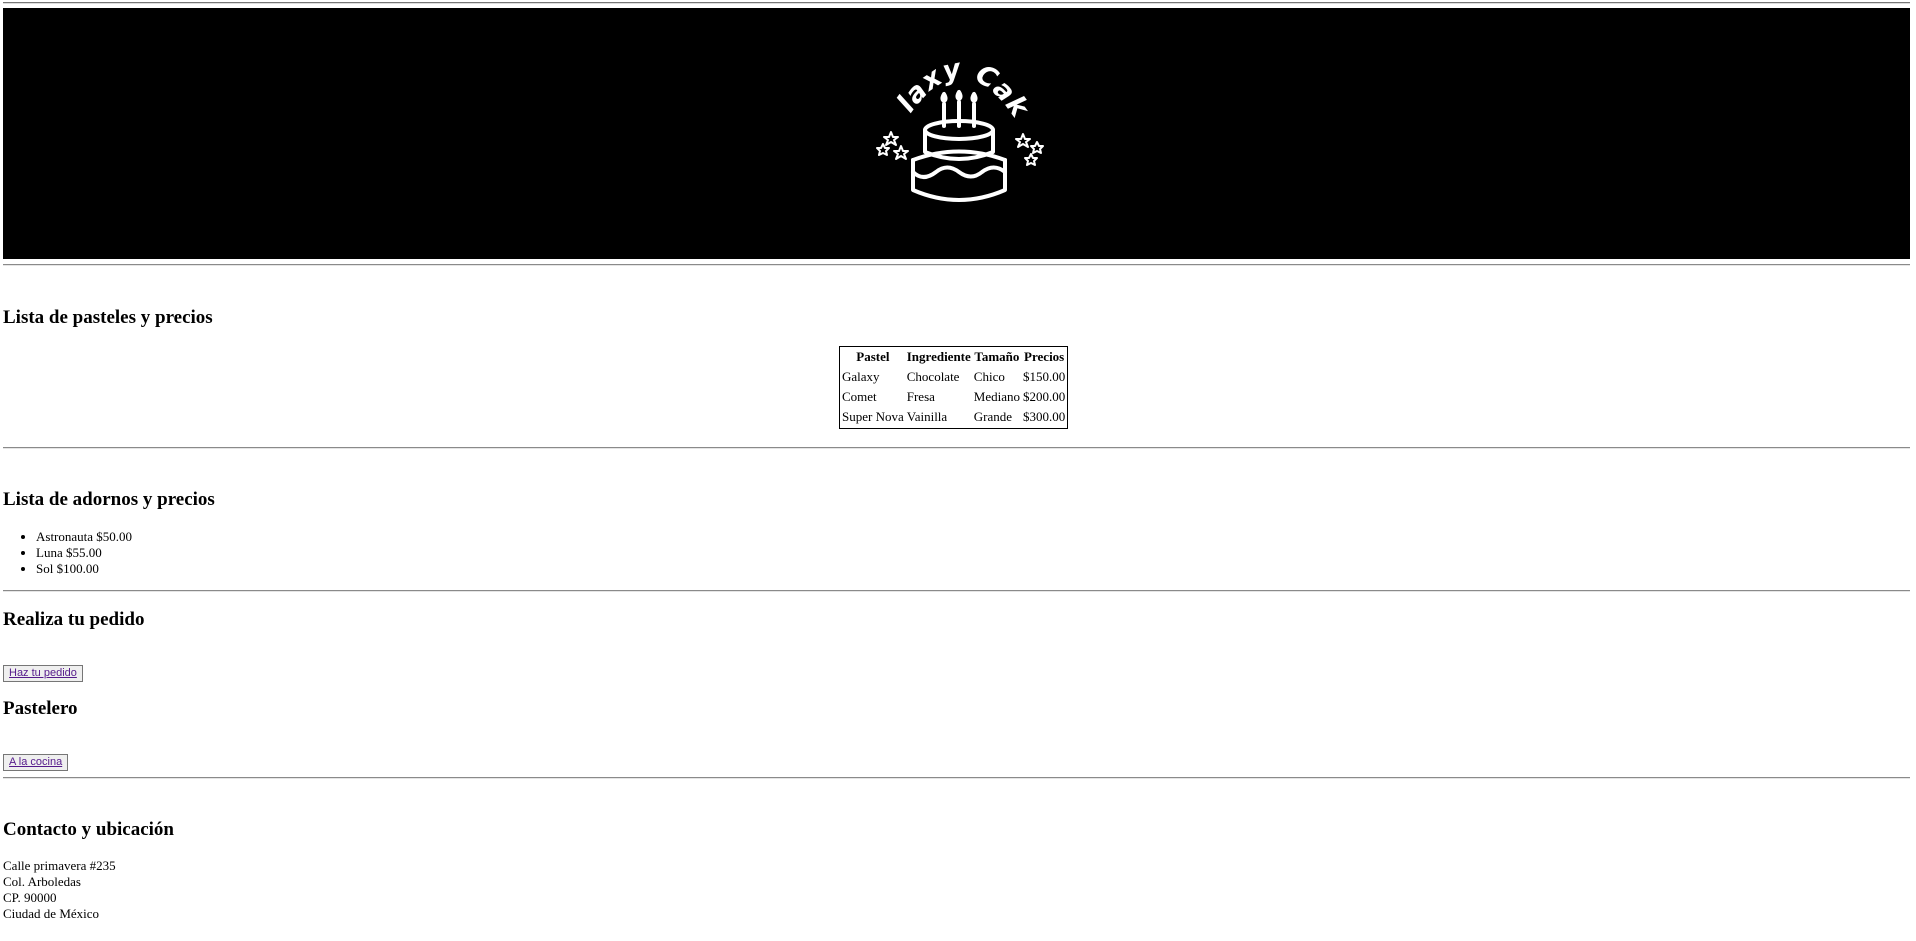  What do you see at coordinates (84, 553) in the screenshot?
I see `list-item: Luna $55.00` at bounding box center [84, 553].